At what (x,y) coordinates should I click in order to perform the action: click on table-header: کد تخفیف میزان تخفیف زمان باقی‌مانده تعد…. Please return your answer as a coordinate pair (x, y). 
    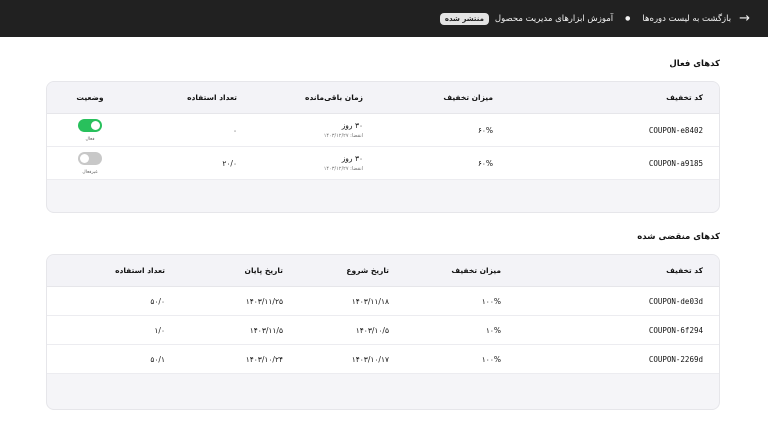
    Looking at the image, I should click on (383, 98).